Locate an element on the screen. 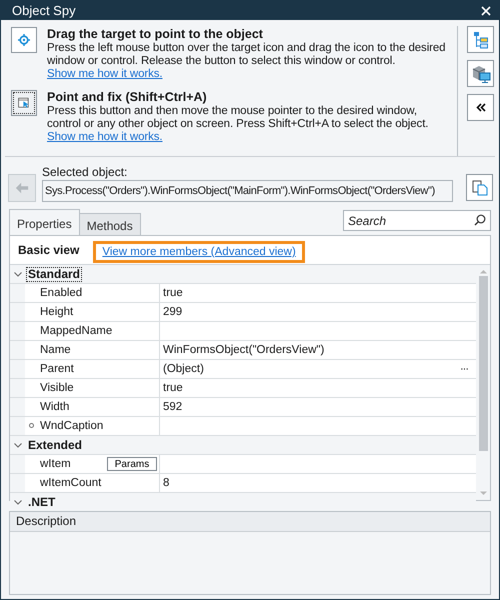 The height and width of the screenshot is (600, 500). search-field: Search is located at coordinates (417, 220).